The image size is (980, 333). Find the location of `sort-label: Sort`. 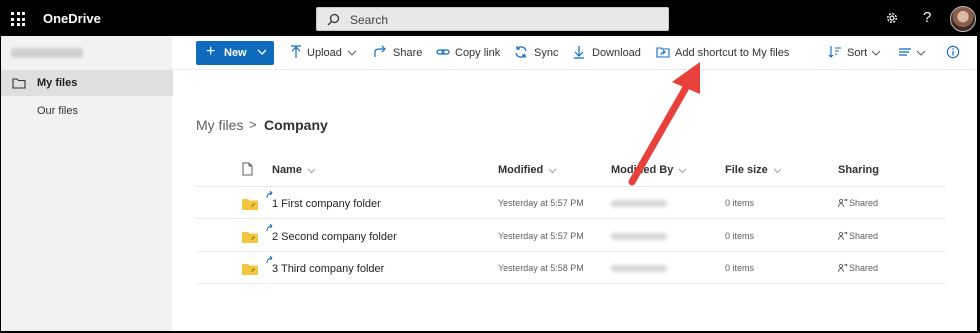

sort-label: Sort is located at coordinates (857, 53).